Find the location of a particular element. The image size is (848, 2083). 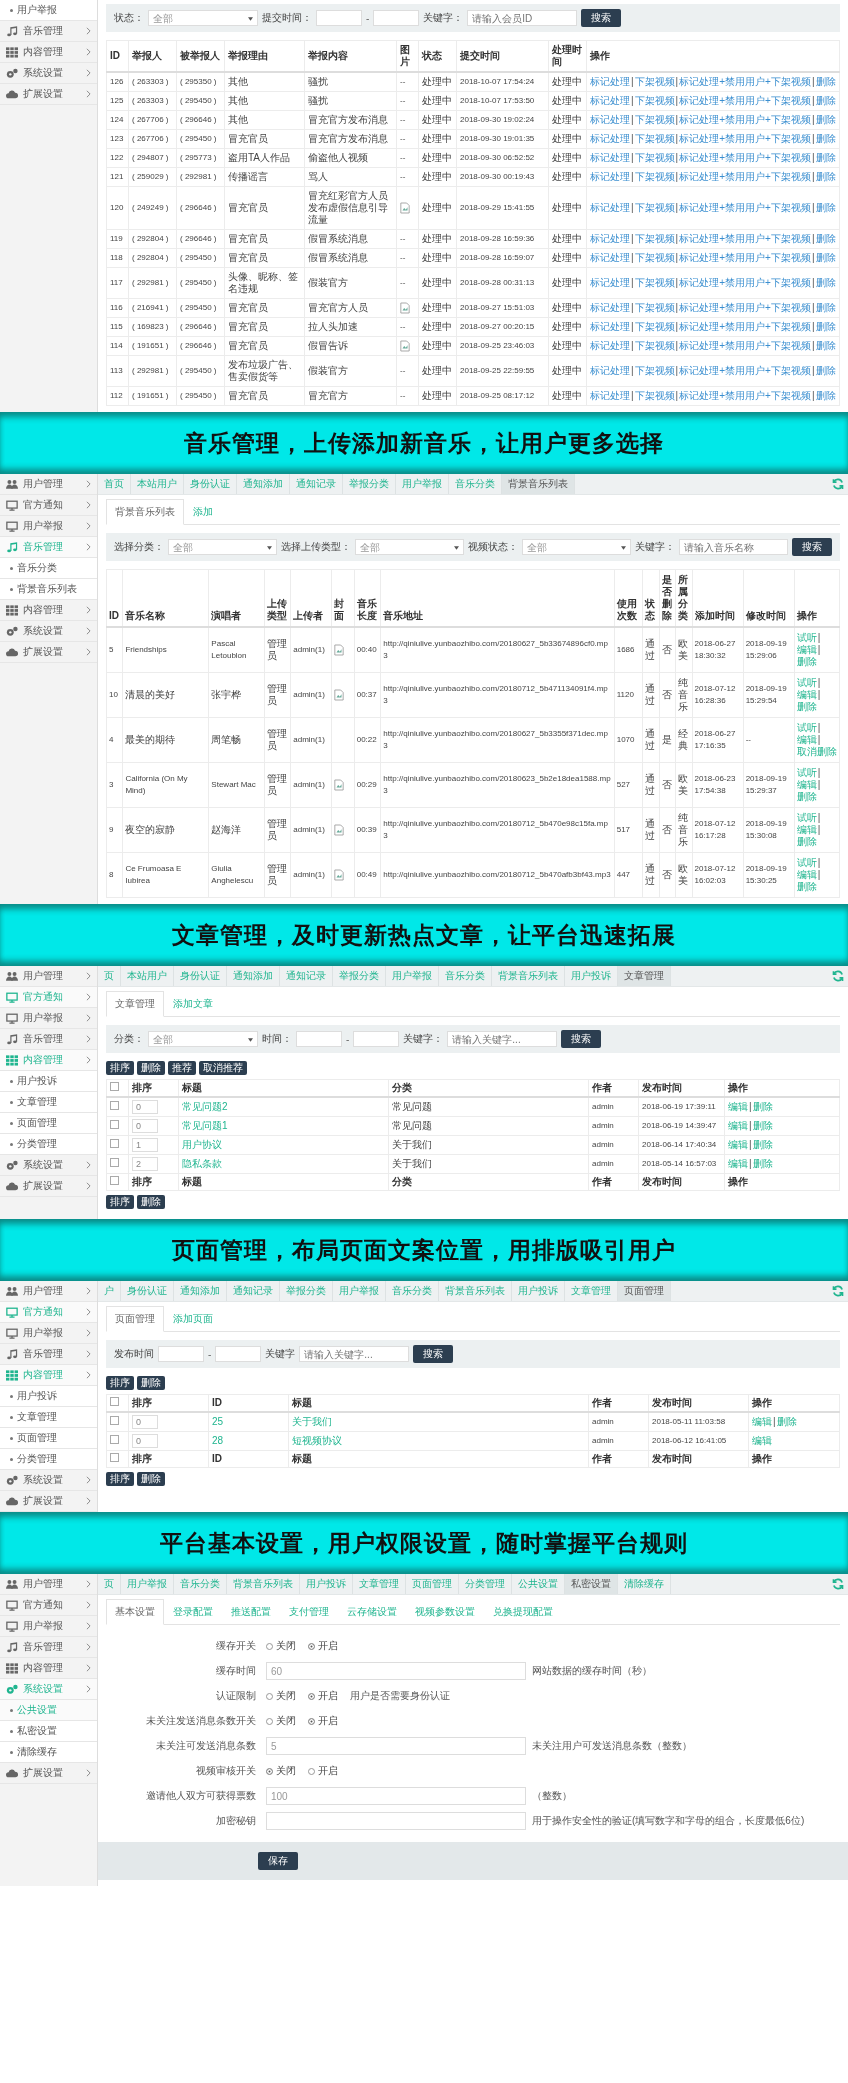

order-field: 1 is located at coordinates (145, 1145).